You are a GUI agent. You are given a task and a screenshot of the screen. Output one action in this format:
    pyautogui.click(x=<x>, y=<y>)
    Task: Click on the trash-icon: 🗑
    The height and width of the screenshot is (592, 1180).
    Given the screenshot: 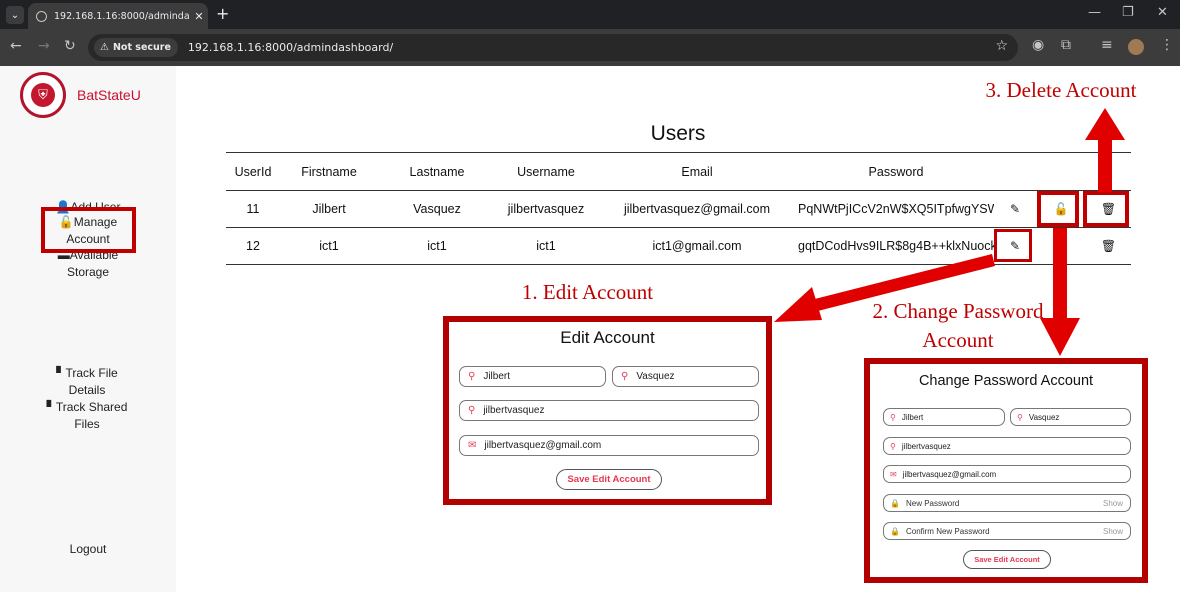 What is the action you would take?
    pyautogui.click(x=1108, y=246)
    